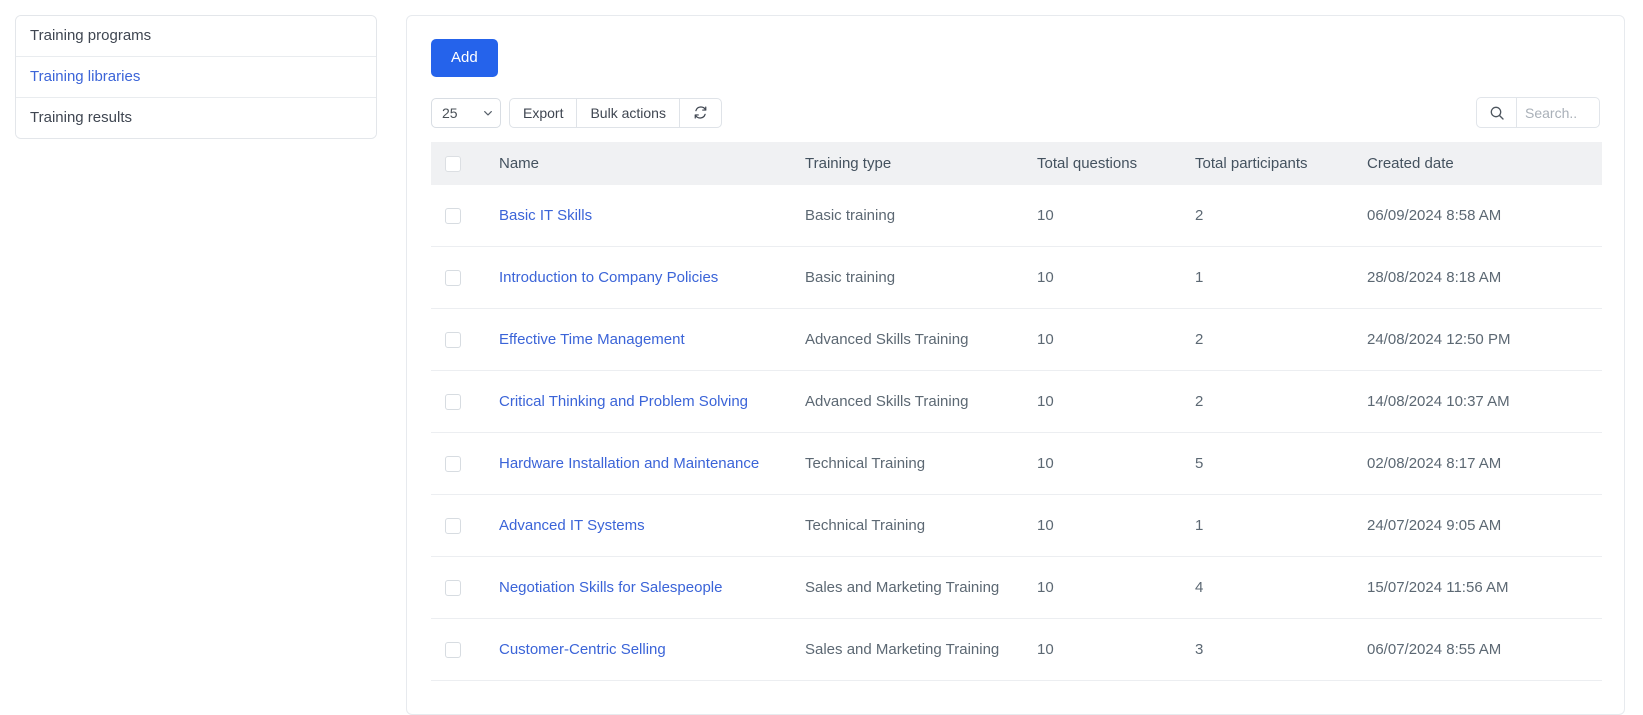 The image size is (1643, 715). I want to click on training-library-link: Negotiation Skills for Salespeople, so click(610, 587).